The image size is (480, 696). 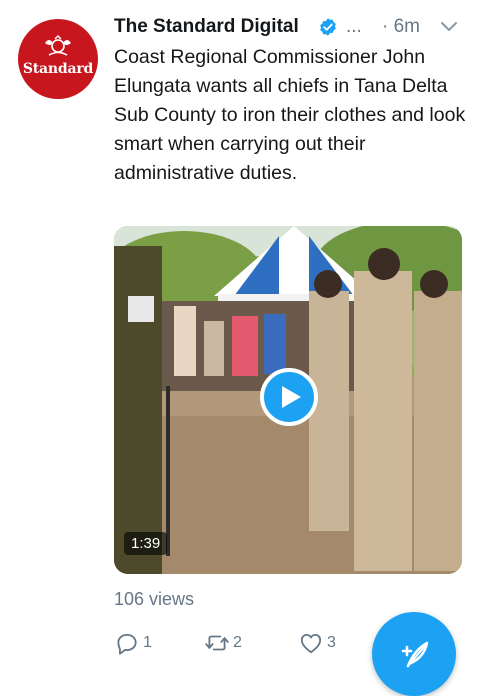 I want to click on compose-tweet-button, so click(x=414, y=654).